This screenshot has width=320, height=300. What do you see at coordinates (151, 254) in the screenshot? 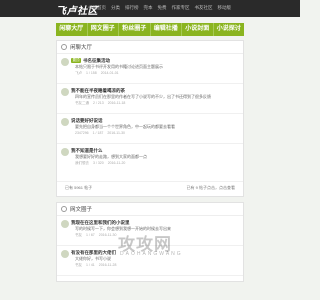
I see `watermark-subtext: DAOHANGWANG` at bounding box center [151, 254].